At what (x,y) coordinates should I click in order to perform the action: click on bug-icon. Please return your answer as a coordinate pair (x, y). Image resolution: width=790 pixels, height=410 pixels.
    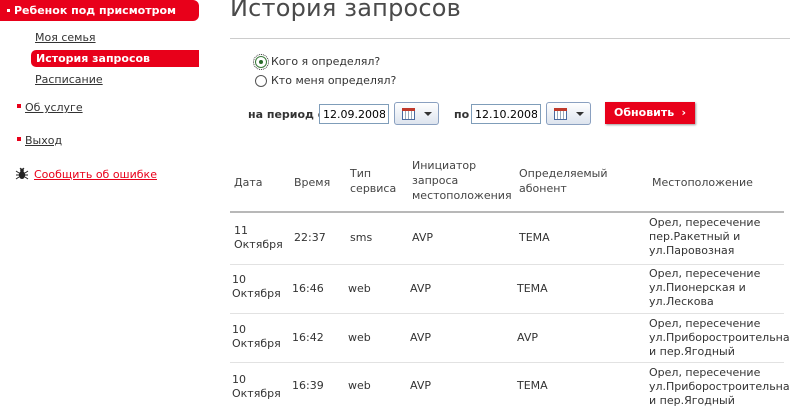
    Looking at the image, I should click on (22, 173).